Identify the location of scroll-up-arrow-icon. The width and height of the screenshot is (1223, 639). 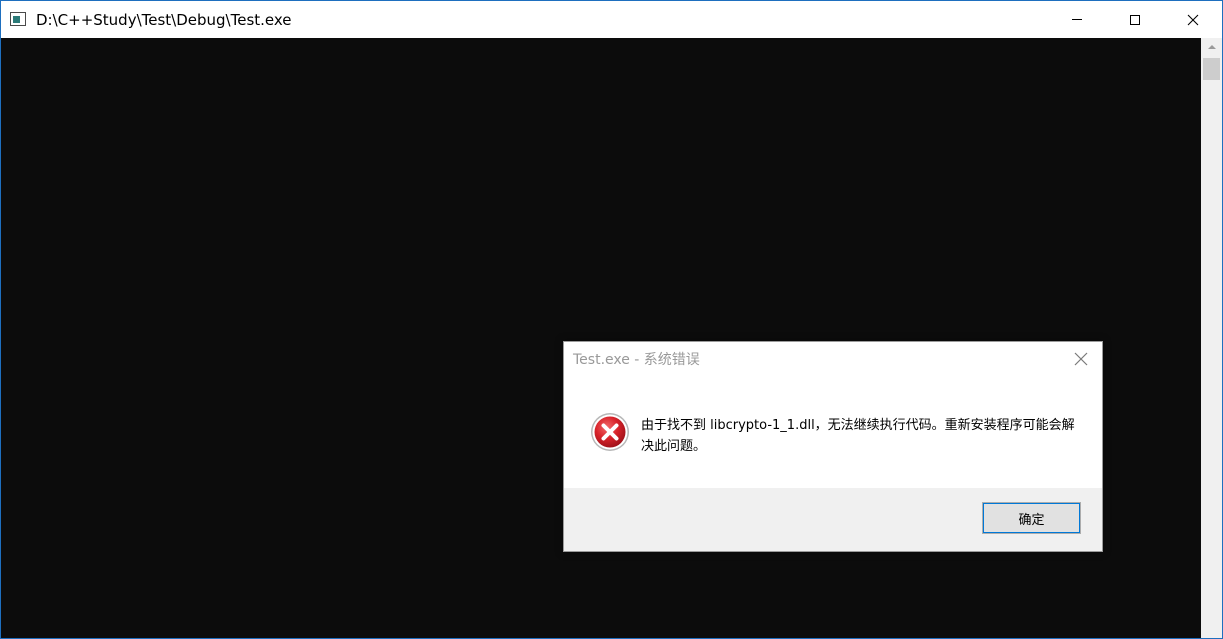
(1211, 46).